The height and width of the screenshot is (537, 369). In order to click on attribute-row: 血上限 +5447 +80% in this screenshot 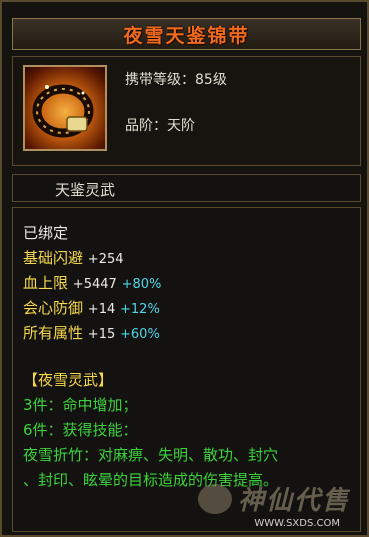, I will do `click(92, 282)`.